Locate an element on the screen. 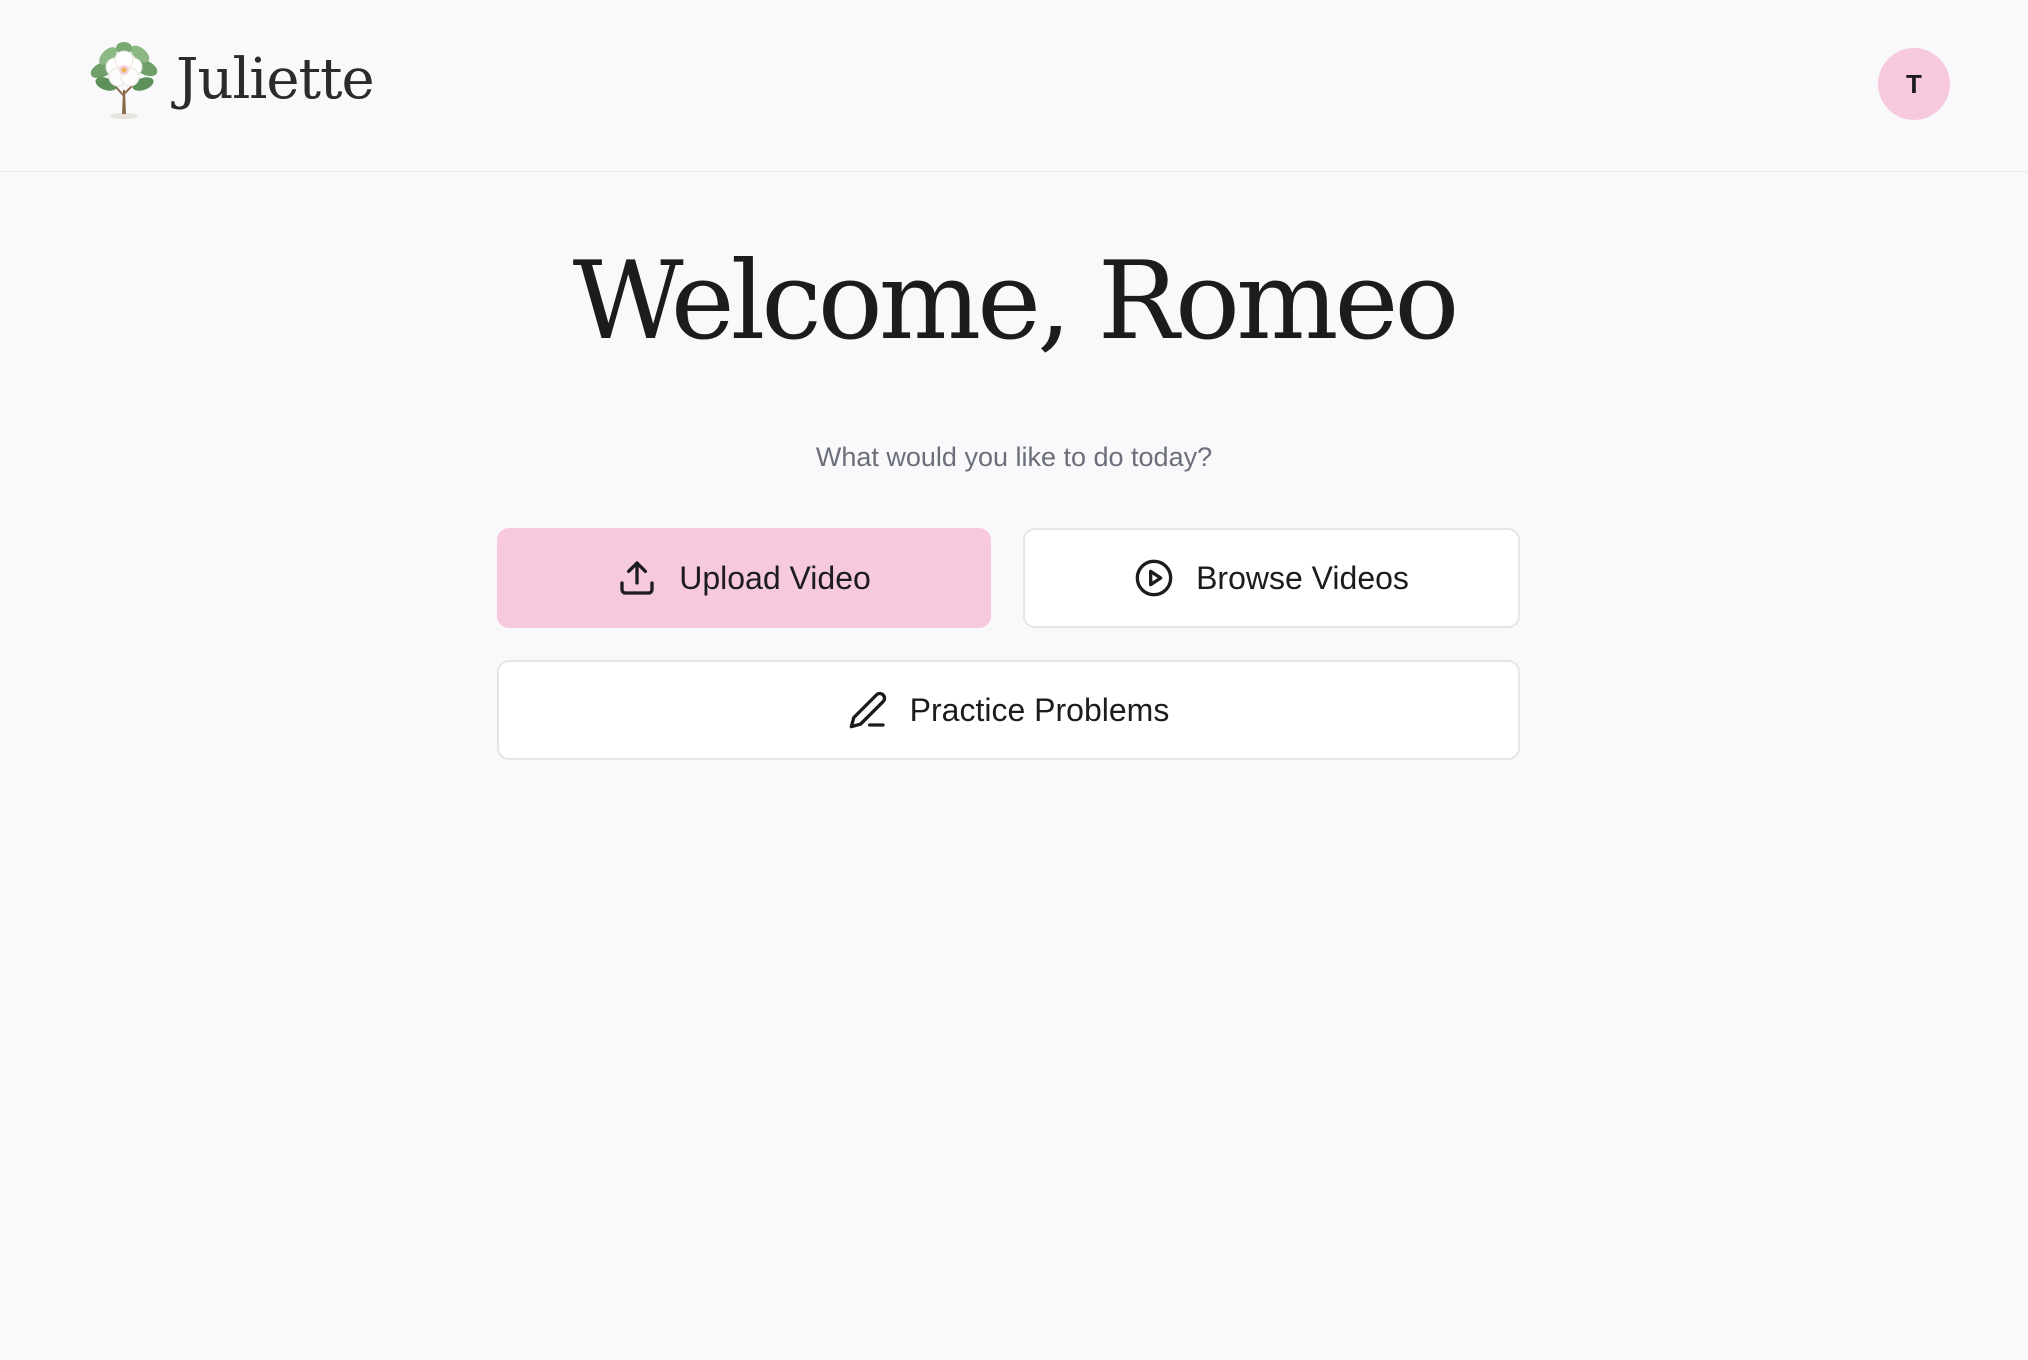 The image size is (2028, 1360). magnolia-tree-icon is located at coordinates (124, 80).